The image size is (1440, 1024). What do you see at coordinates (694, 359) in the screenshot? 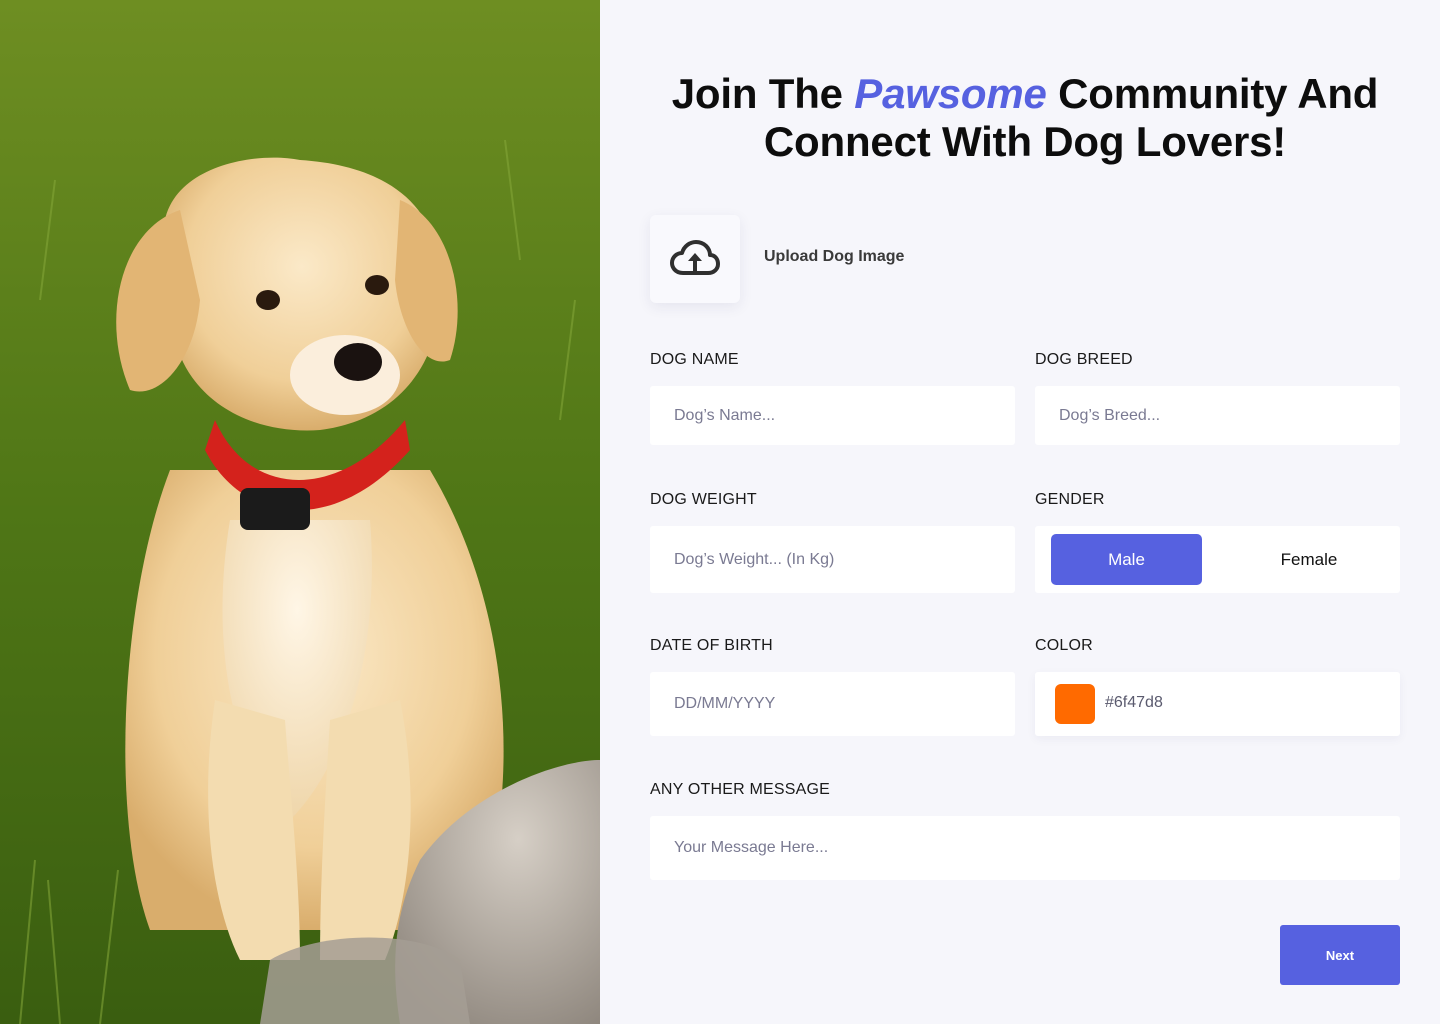
I see `dog-name-label: DOG NAME` at bounding box center [694, 359].